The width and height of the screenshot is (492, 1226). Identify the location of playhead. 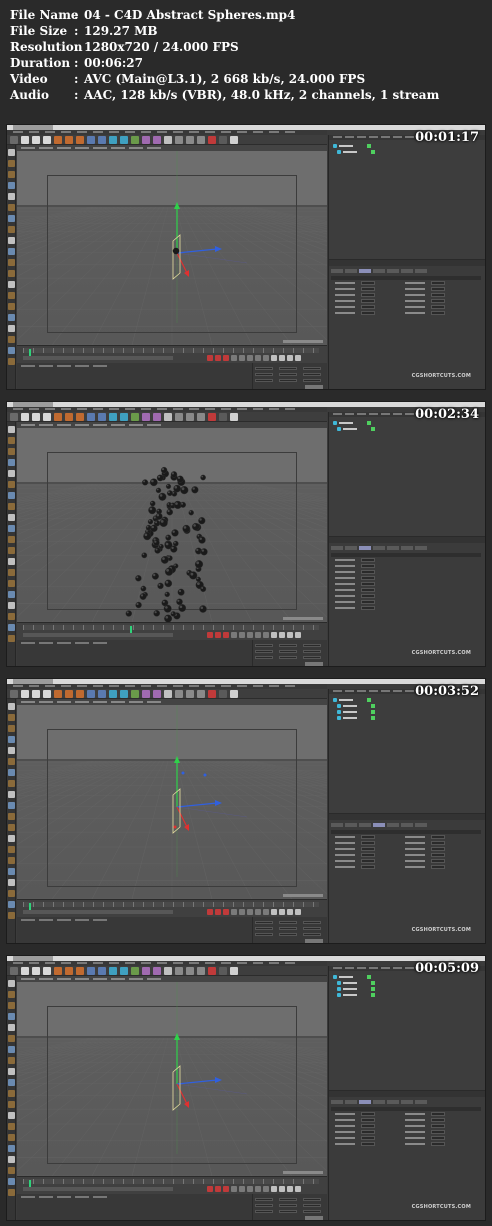
(30, 906).